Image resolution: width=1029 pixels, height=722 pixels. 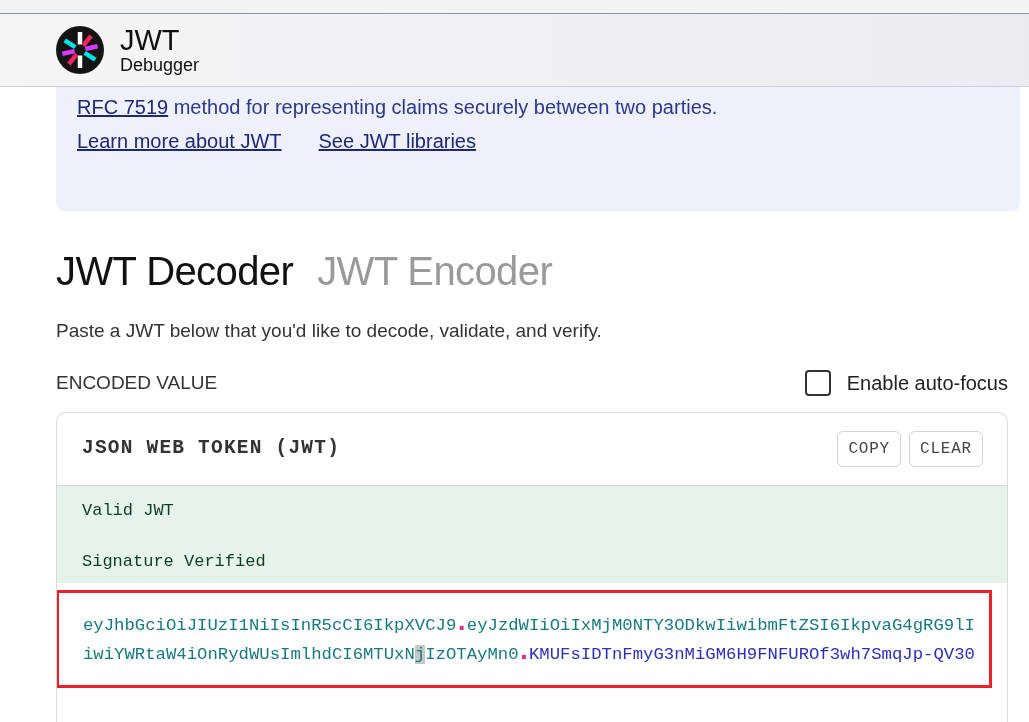 What do you see at coordinates (160, 65) in the screenshot?
I see `app-subtitle: Debugger` at bounding box center [160, 65].